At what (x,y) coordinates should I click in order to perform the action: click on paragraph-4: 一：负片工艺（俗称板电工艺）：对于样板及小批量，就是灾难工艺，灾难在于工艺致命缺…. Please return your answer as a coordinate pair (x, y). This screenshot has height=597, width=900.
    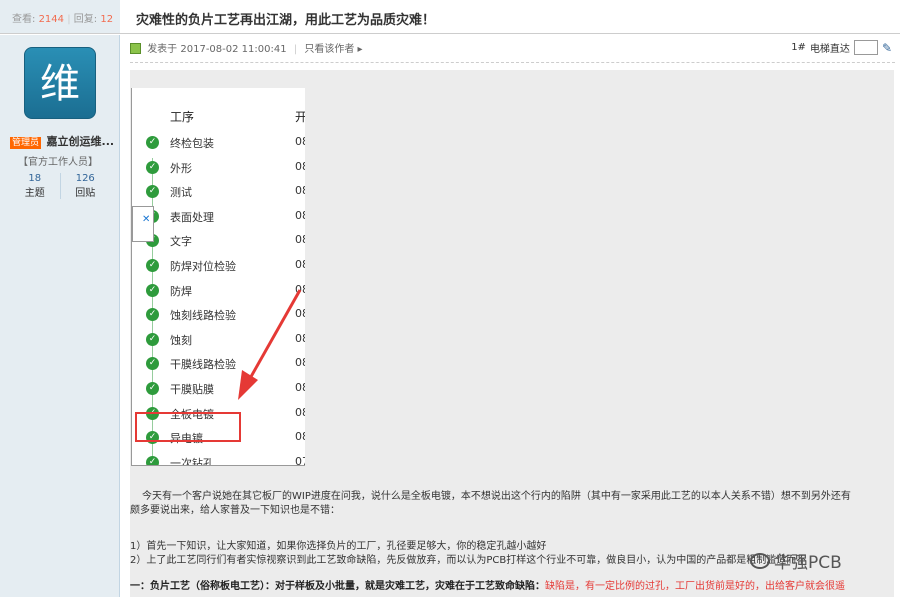
    Looking at the image, I should click on (512, 587).